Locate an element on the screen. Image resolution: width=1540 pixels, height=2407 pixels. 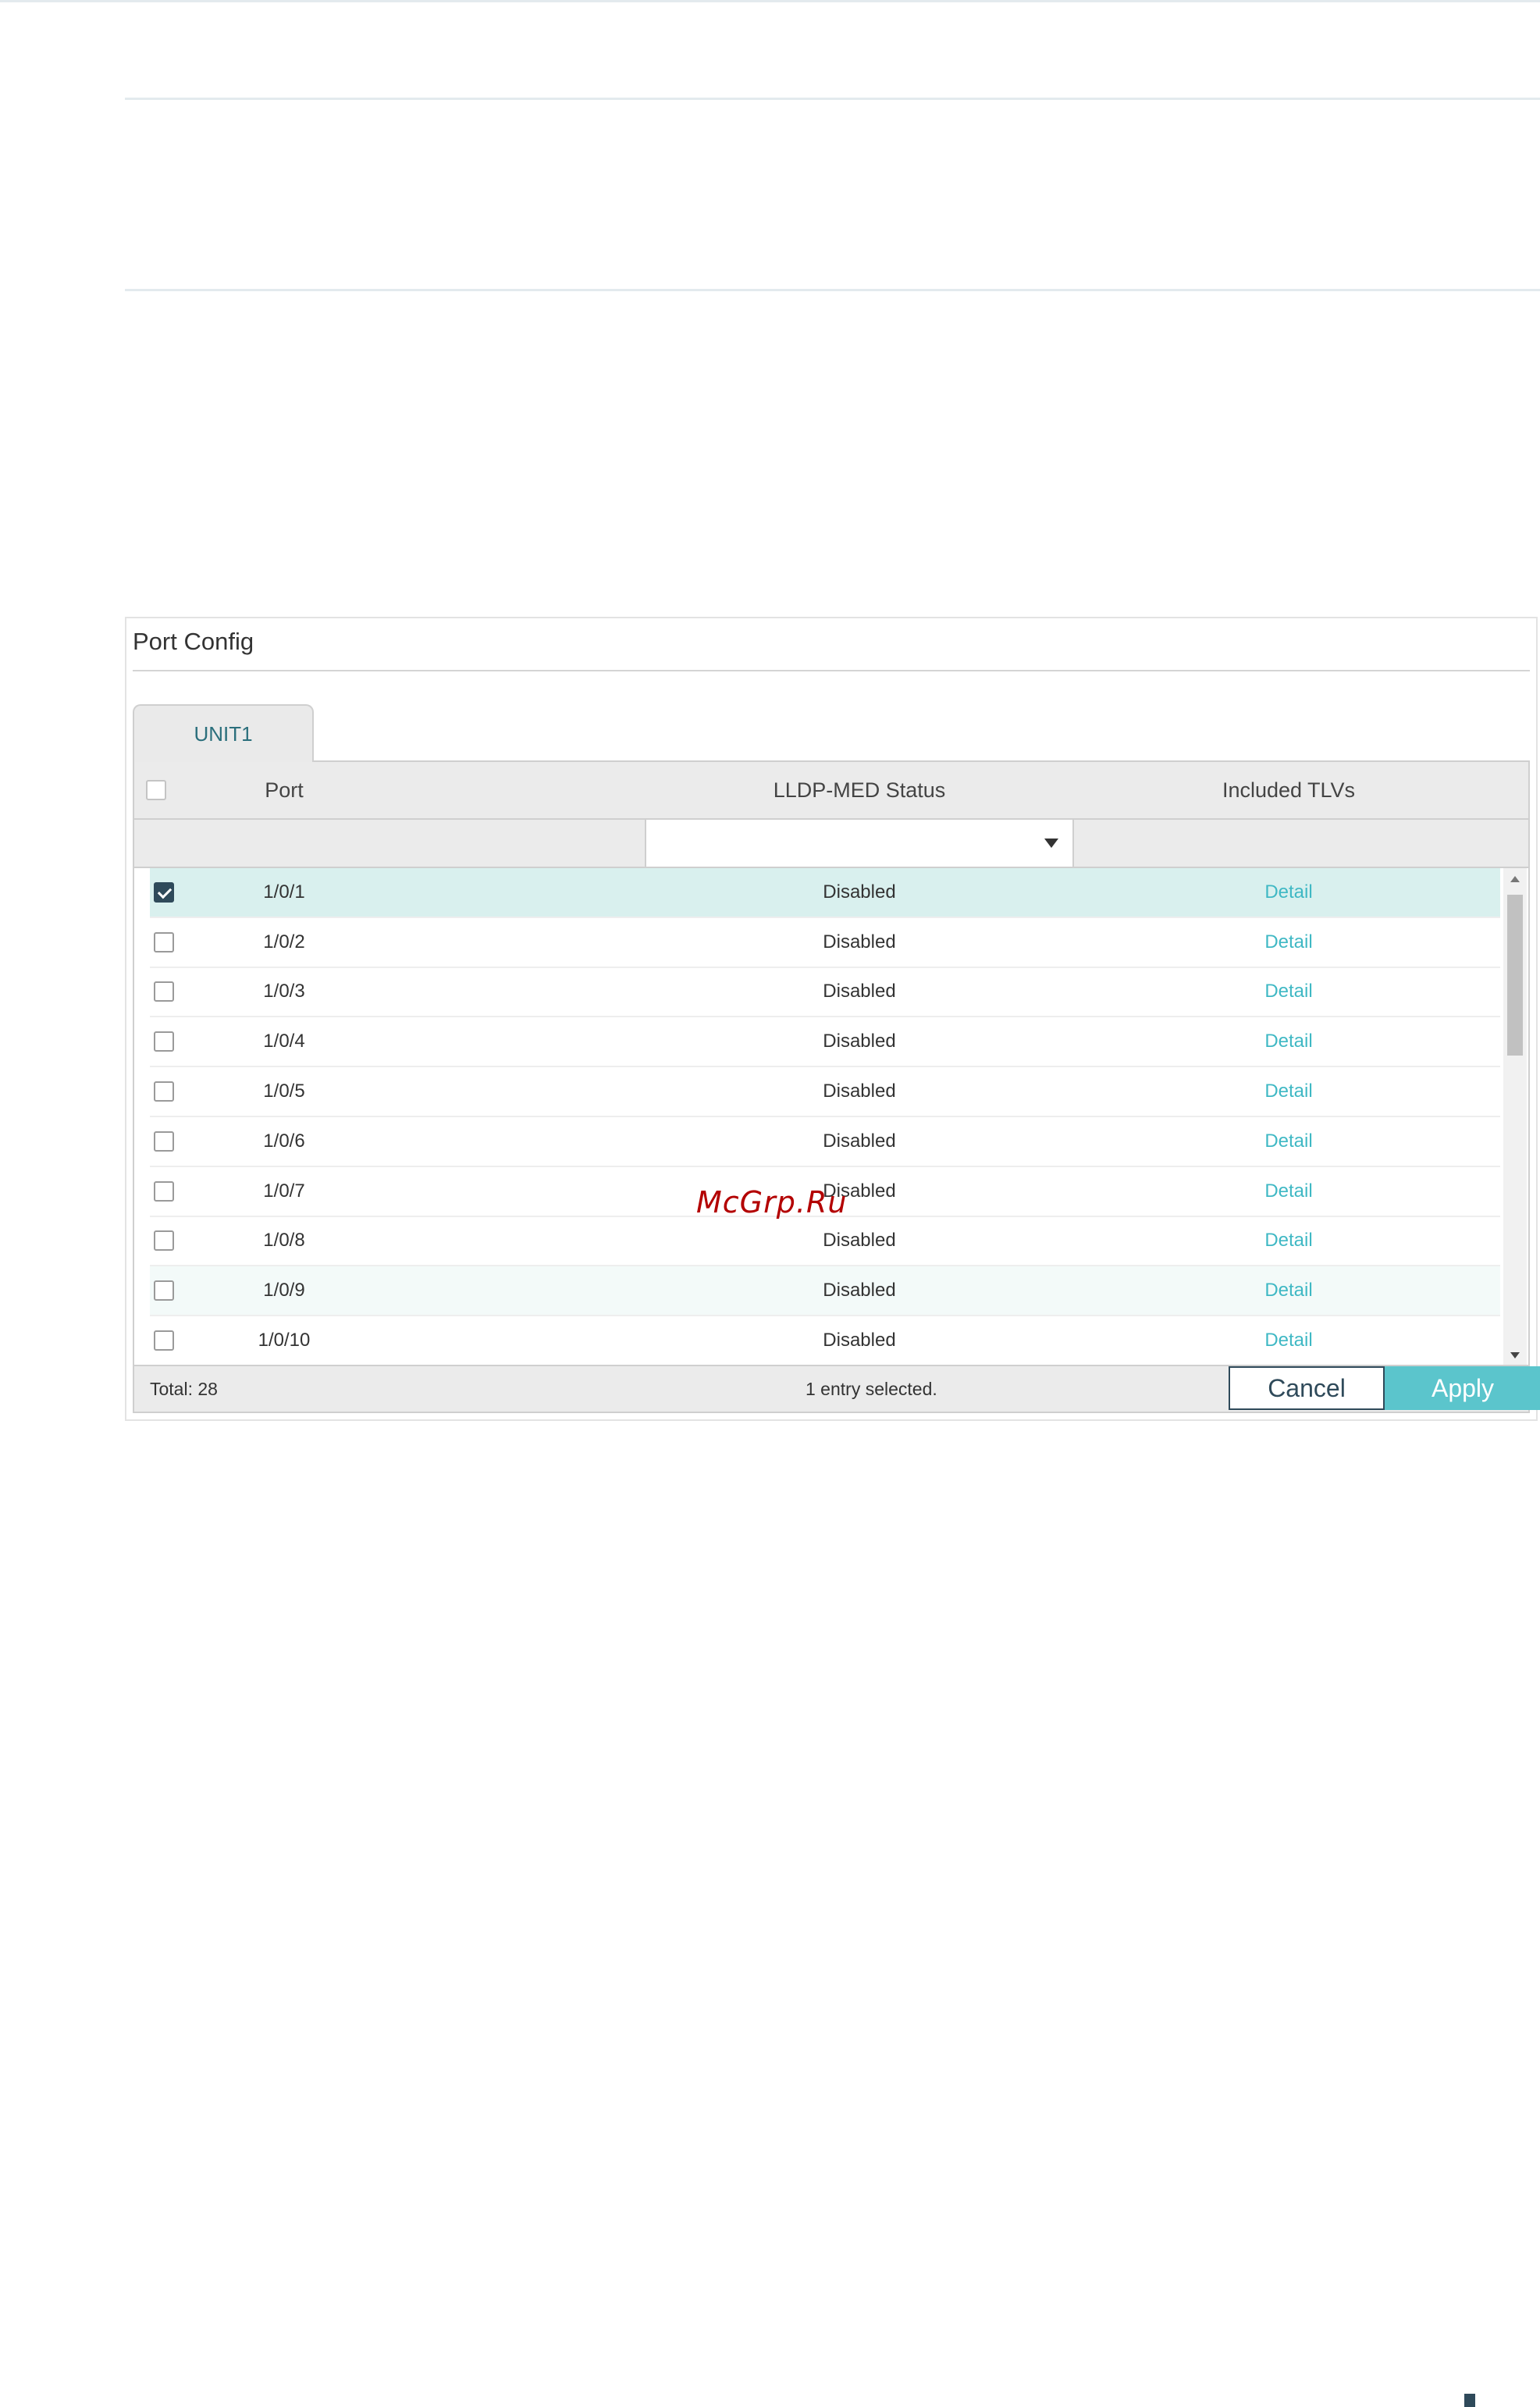
table-row: 1/0/6 Disabled Detail is located at coordinates (825, 1142).